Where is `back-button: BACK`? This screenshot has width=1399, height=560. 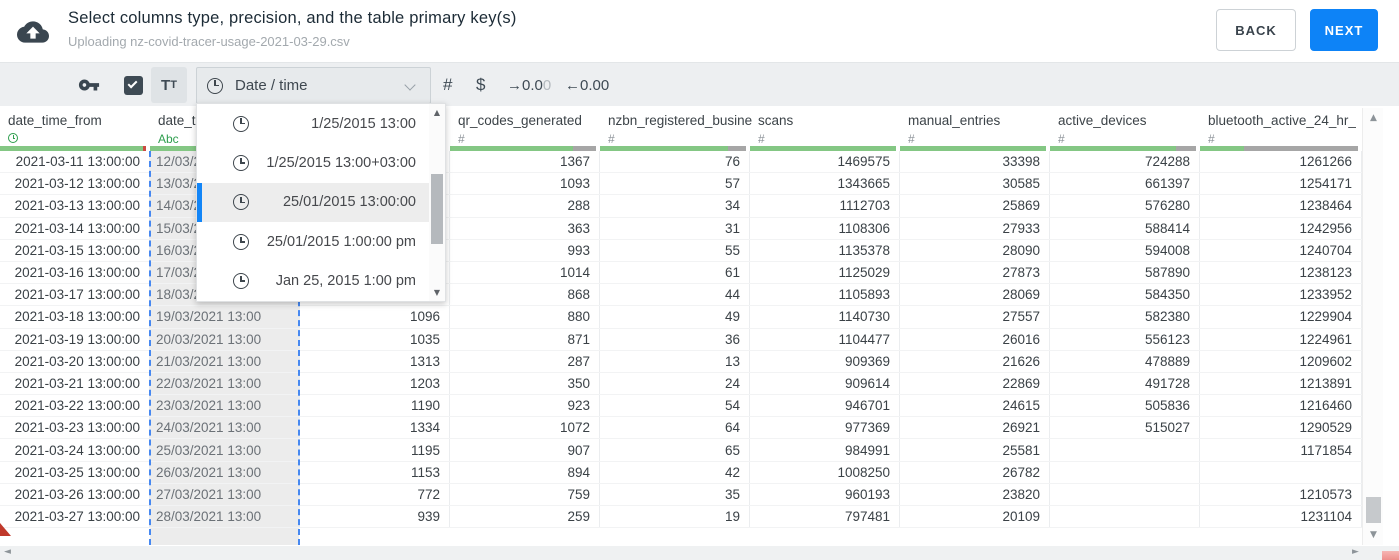 back-button: BACK is located at coordinates (1256, 30).